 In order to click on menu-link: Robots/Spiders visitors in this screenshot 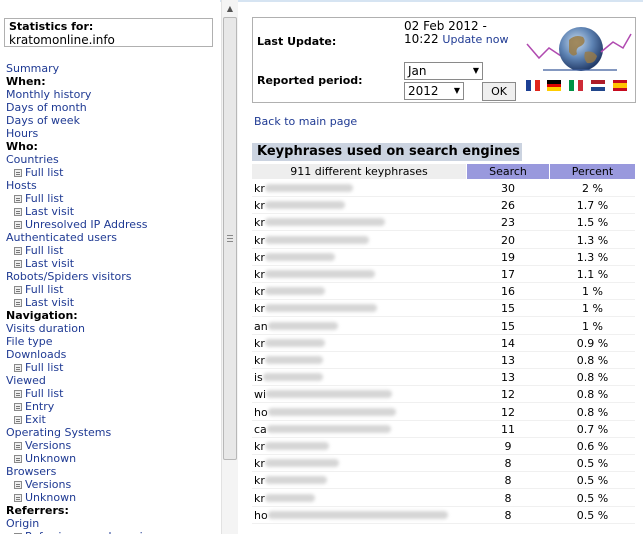, I will do `click(69, 276)`.